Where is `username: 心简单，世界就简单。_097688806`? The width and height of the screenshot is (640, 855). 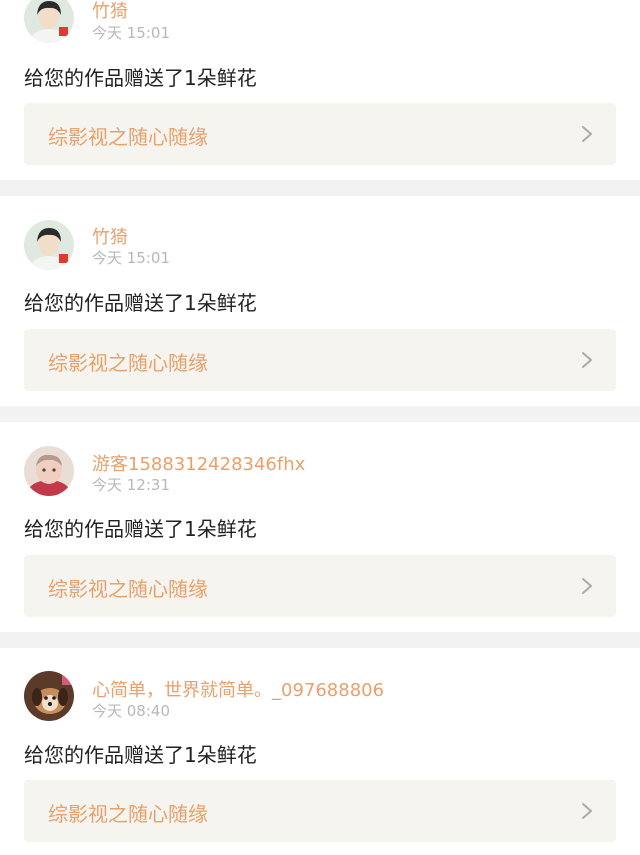
username: 心简单，世界就简单。_097688806 is located at coordinates (238, 689).